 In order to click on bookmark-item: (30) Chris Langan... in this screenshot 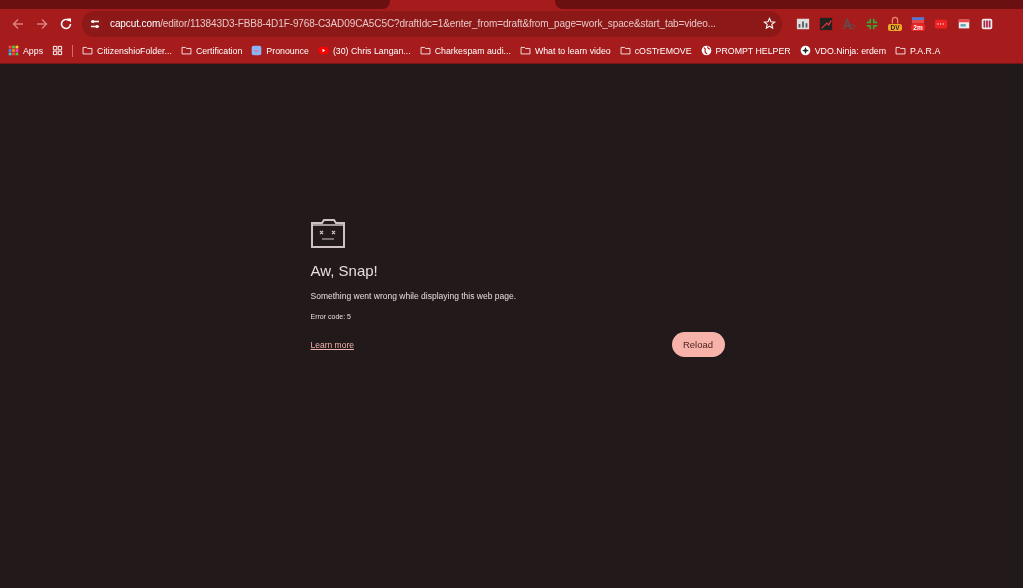, I will do `click(364, 50)`.